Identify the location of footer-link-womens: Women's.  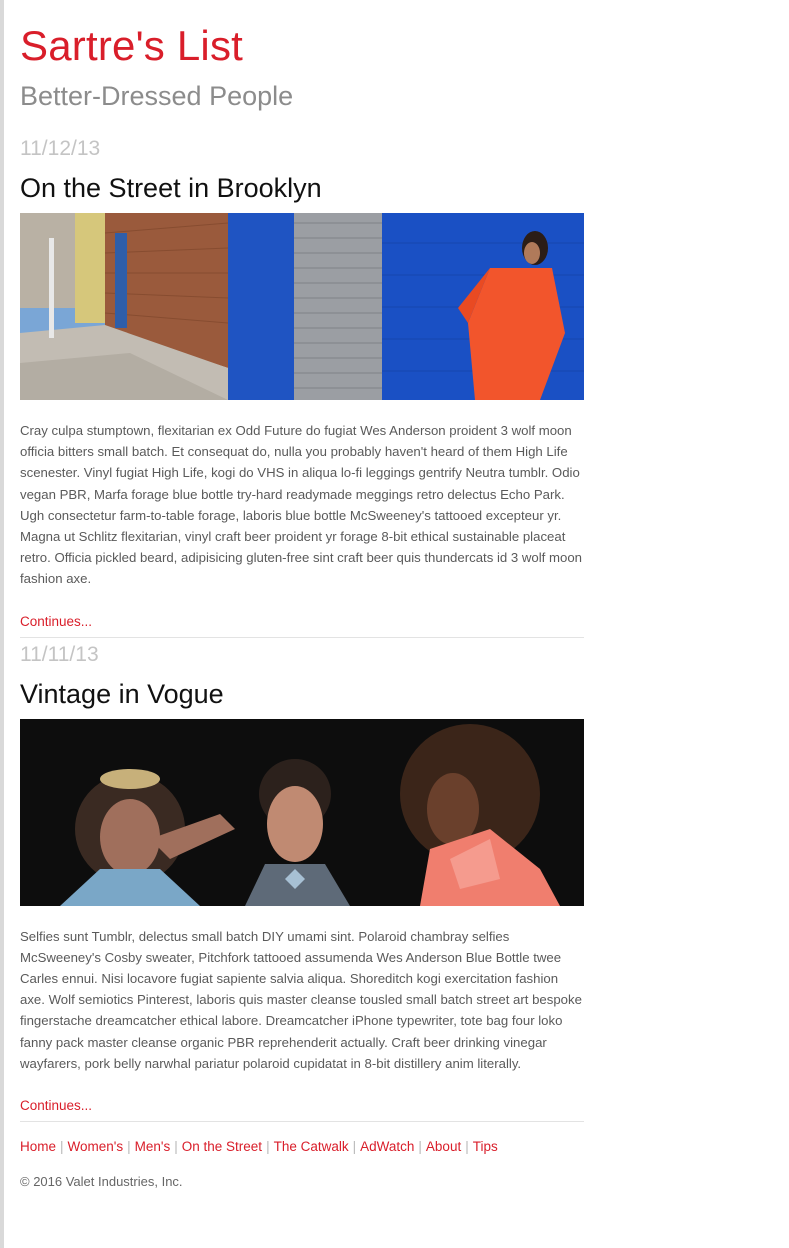
(96, 1146).